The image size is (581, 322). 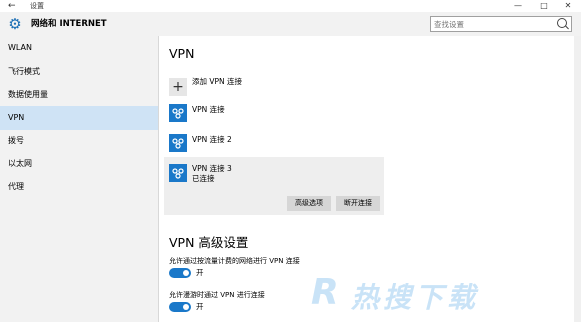 I want to click on disconnect-button: 断开连接, so click(x=358, y=203).